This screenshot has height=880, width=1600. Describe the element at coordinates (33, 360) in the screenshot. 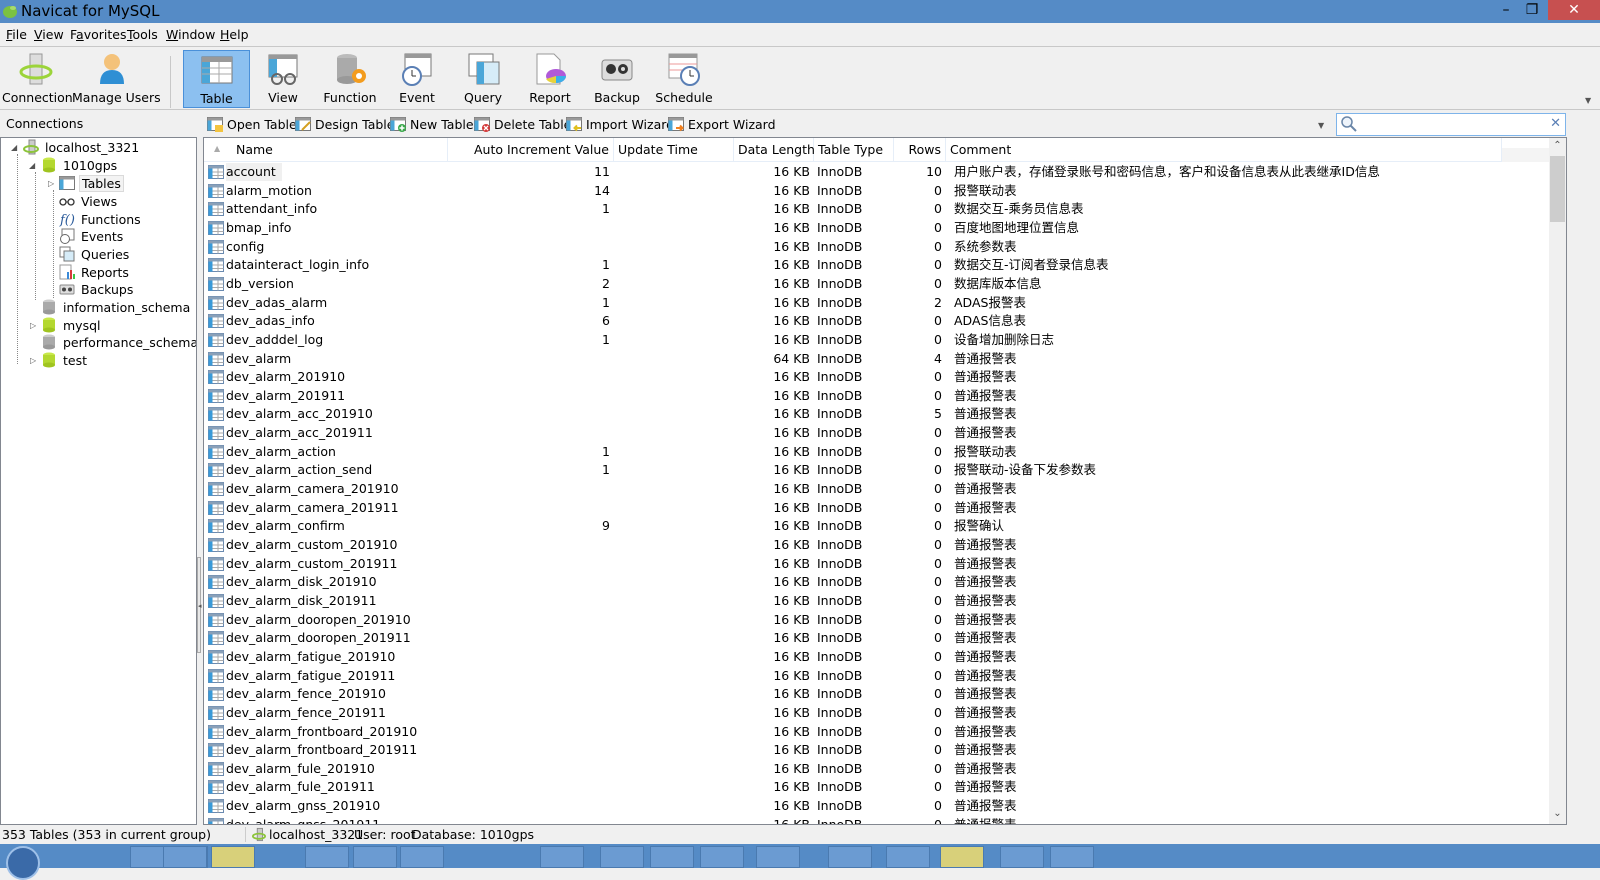

I see `expand-test-icon: ▷` at that location.